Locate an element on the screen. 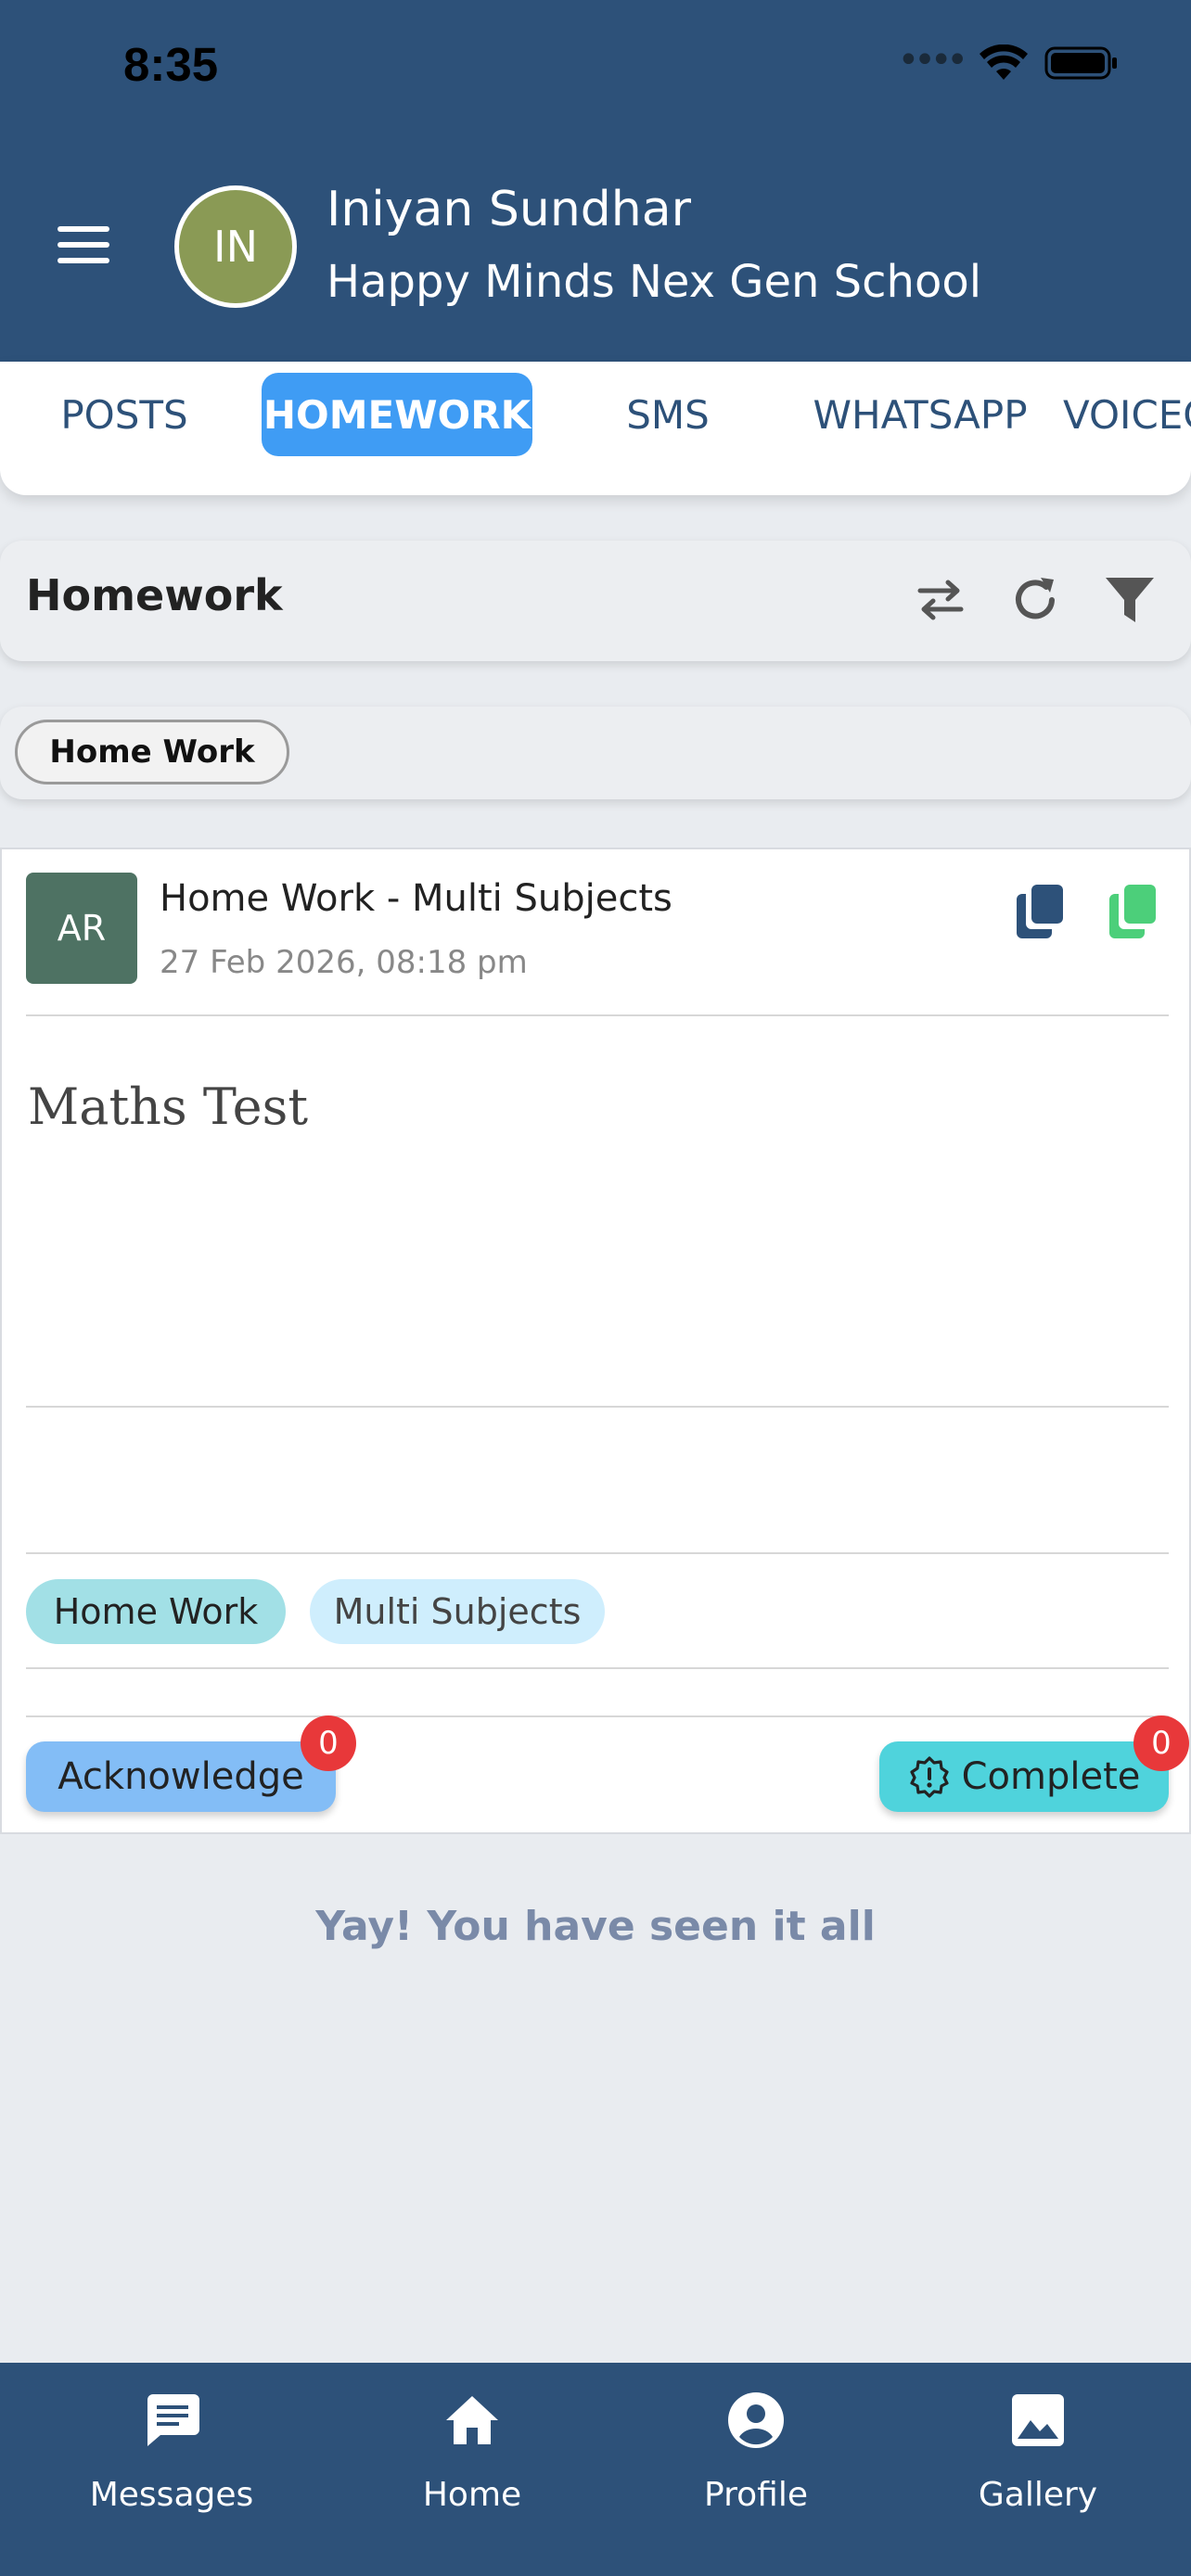  nav-label-profile: Profile is located at coordinates (756, 2495).